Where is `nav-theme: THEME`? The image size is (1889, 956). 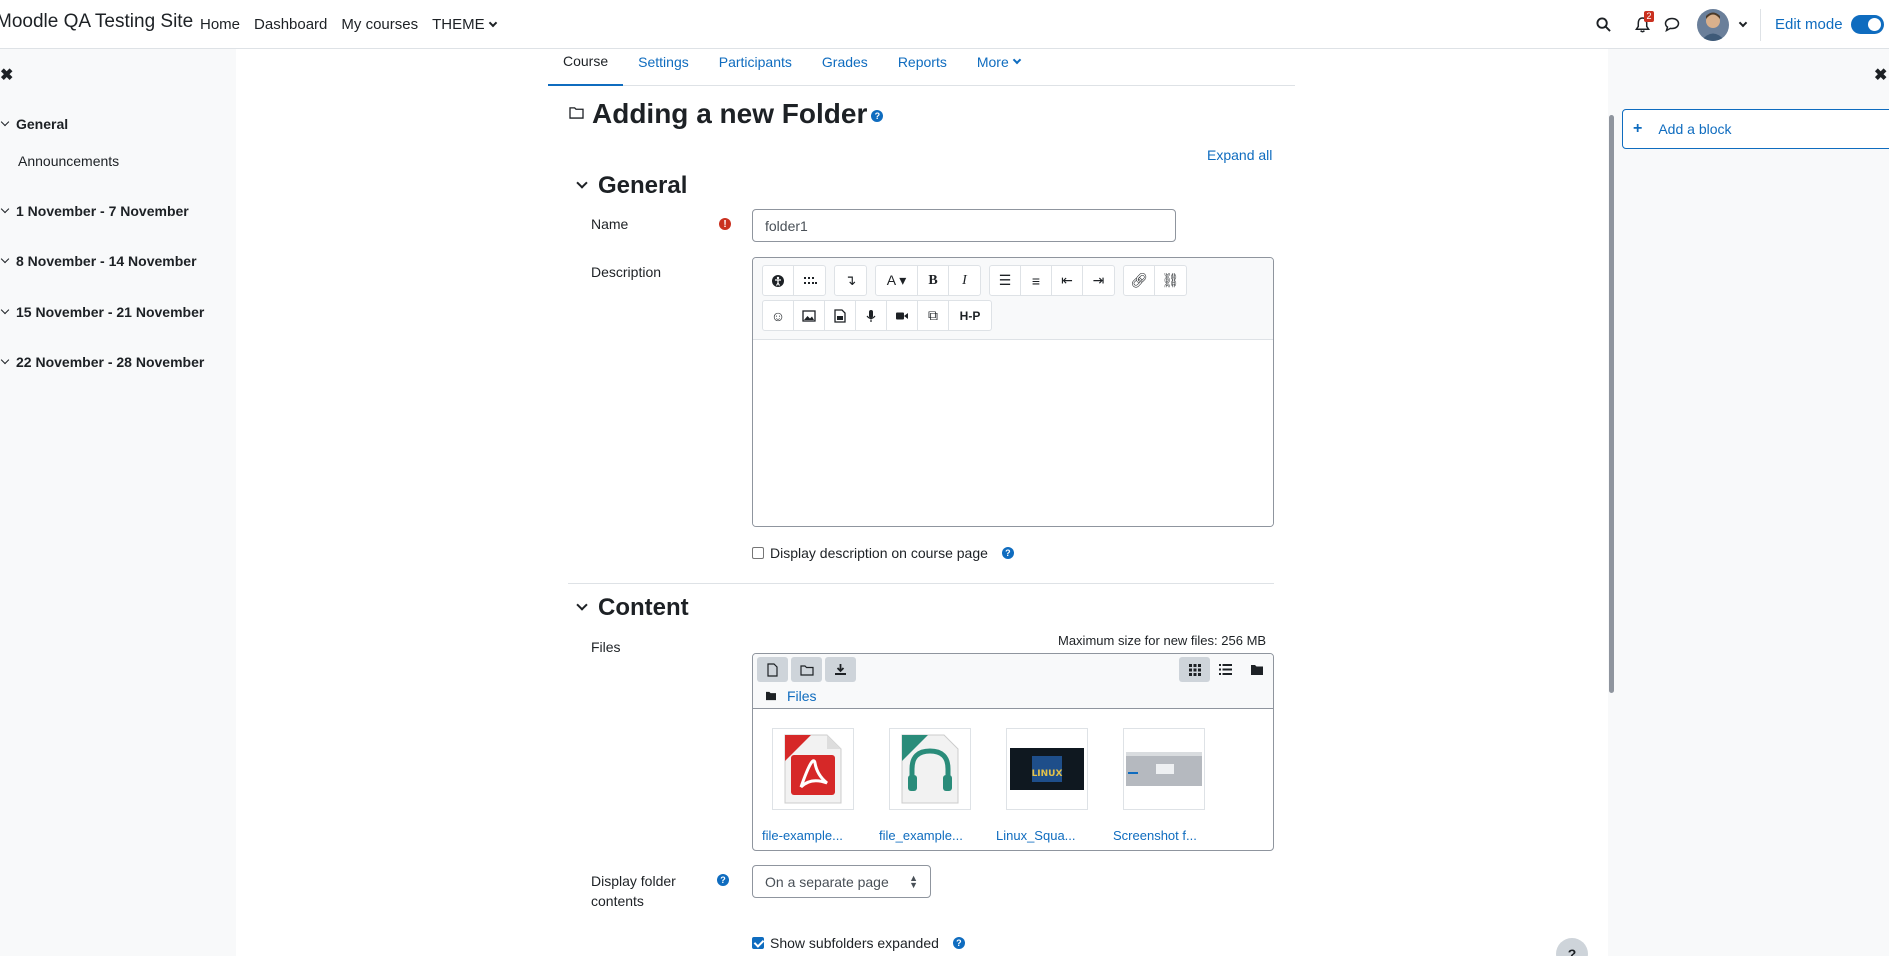
nav-theme: THEME is located at coordinates (464, 24).